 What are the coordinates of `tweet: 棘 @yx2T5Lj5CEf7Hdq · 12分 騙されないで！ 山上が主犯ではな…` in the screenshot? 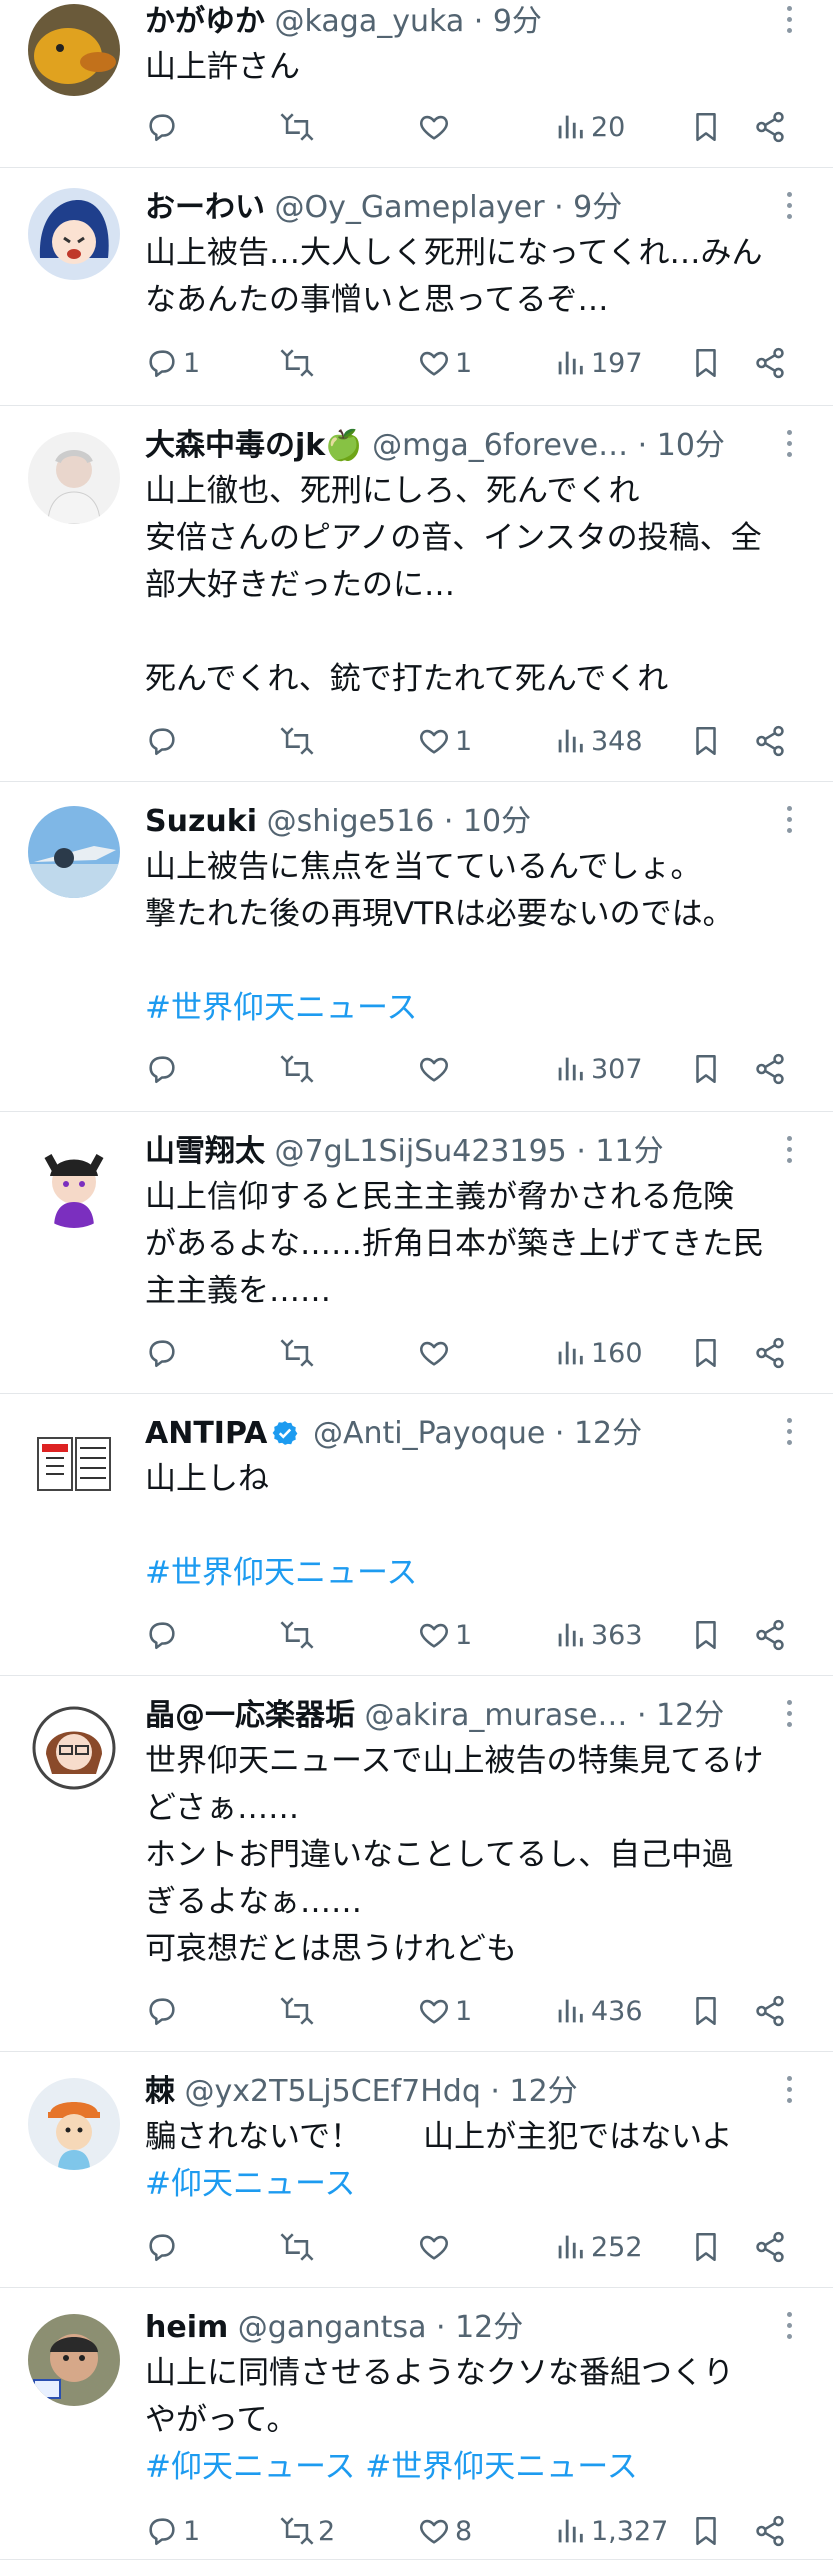 It's located at (416, 2170).